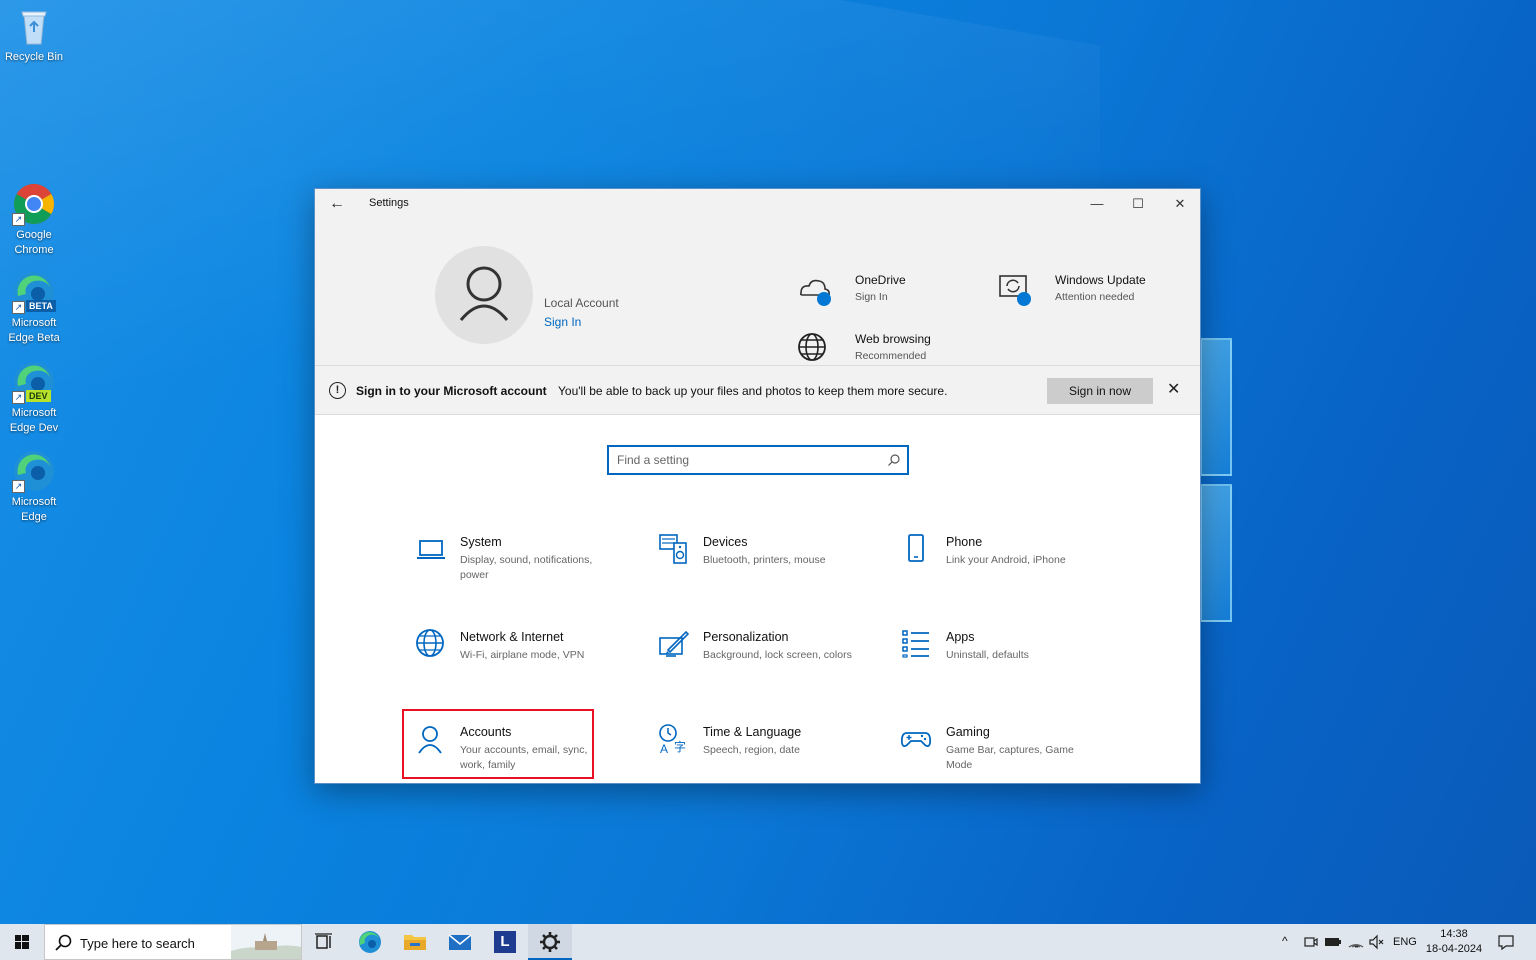 This screenshot has width=1536, height=960. Describe the element at coordinates (389, 203) in the screenshot. I see `window-title: Settings` at that location.